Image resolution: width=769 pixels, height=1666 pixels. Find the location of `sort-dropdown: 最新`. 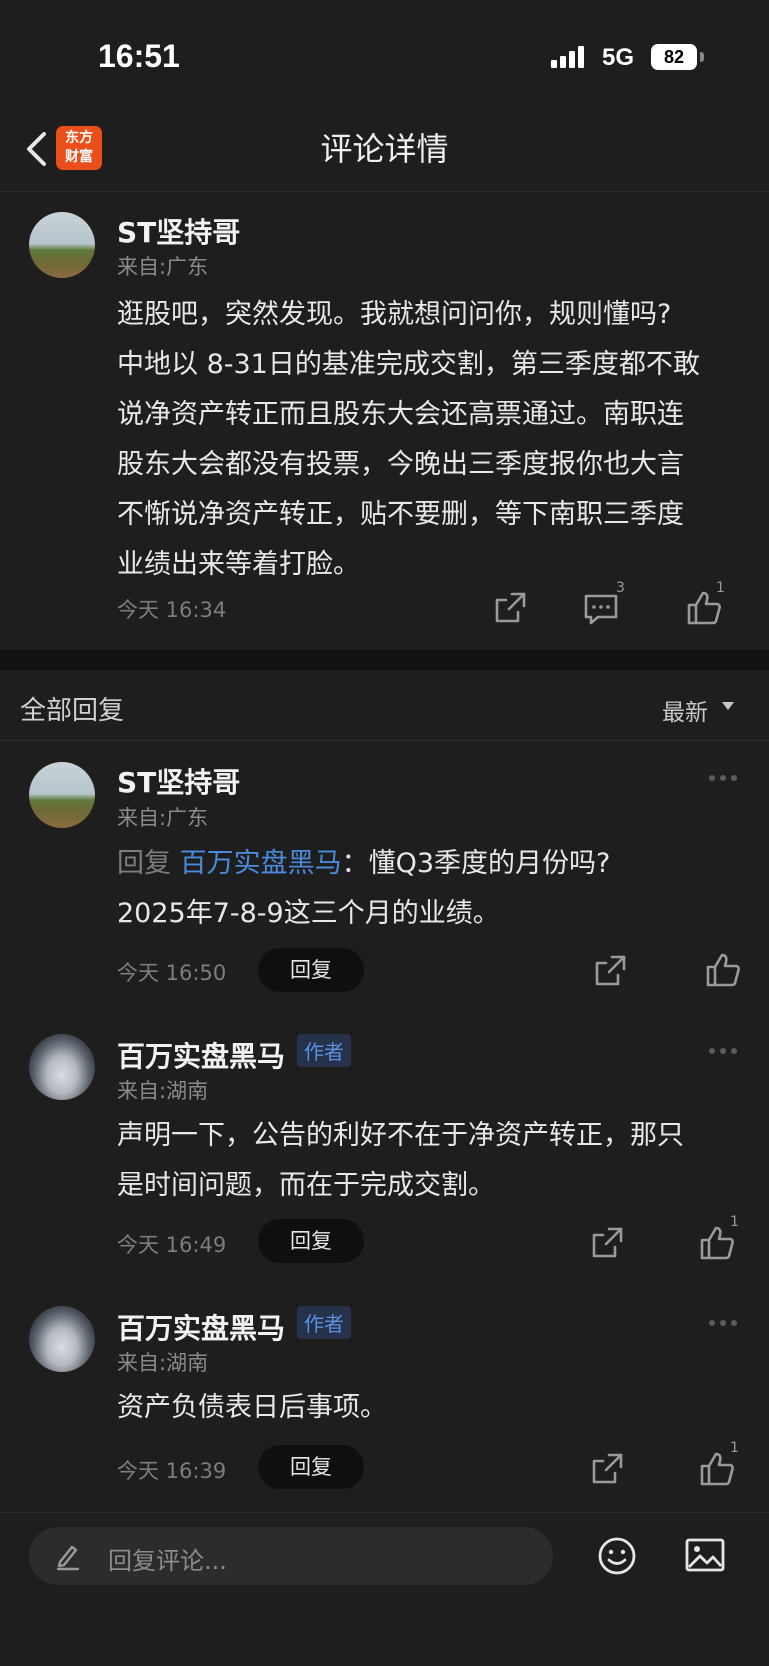

sort-dropdown: 最新 is located at coordinates (685, 710).